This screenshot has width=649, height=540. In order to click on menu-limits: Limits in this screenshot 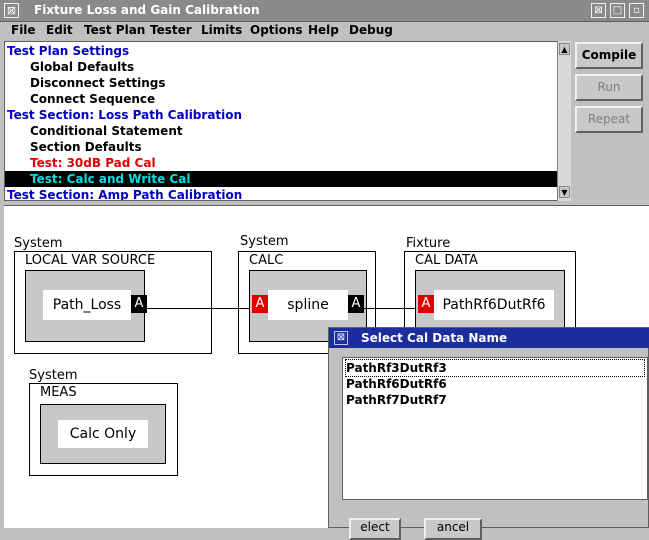, I will do `click(221, 30)`.